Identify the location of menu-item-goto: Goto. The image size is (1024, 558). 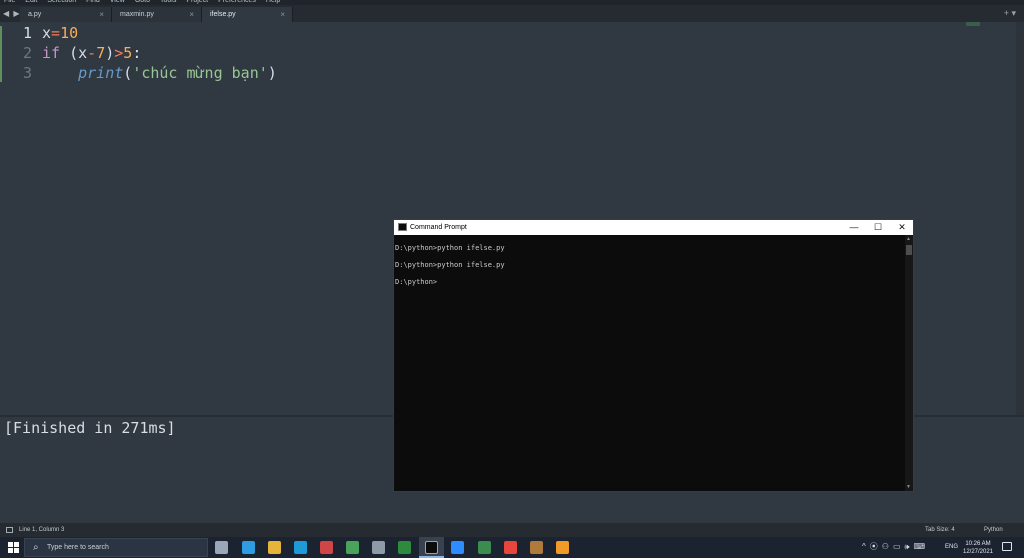
(142, 2).